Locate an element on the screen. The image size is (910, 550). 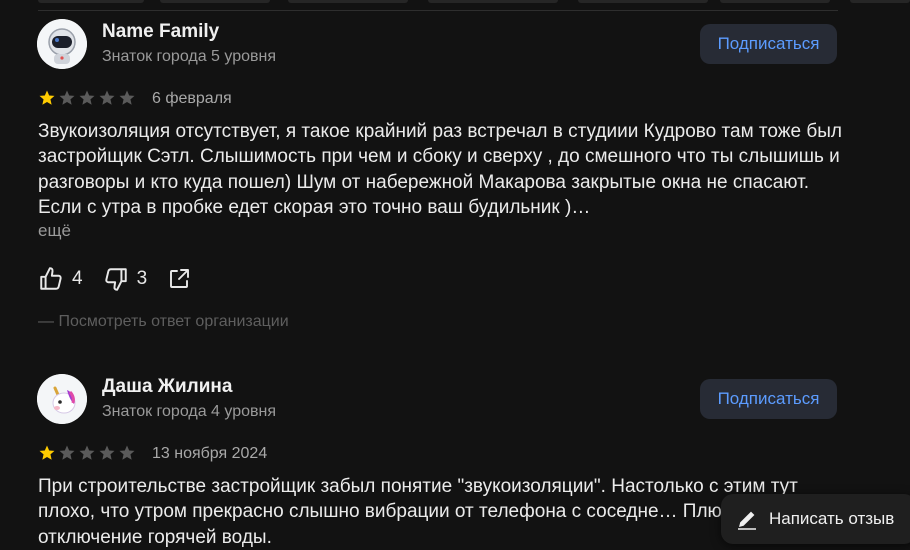
review-date: 6 февраля is located at coordinates (192, 98).